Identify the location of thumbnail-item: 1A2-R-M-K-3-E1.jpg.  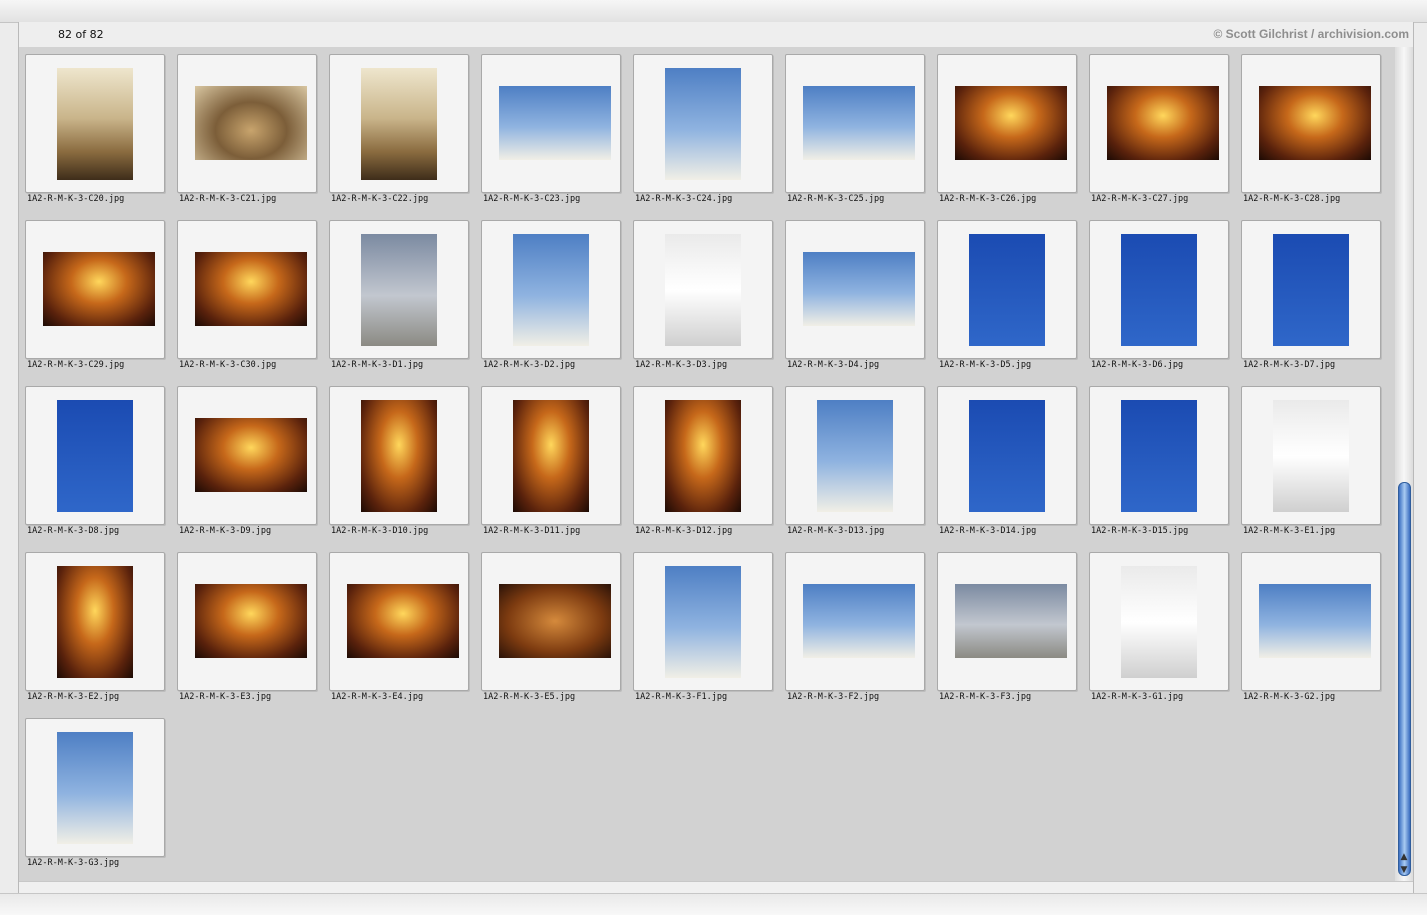
(1311, 462).